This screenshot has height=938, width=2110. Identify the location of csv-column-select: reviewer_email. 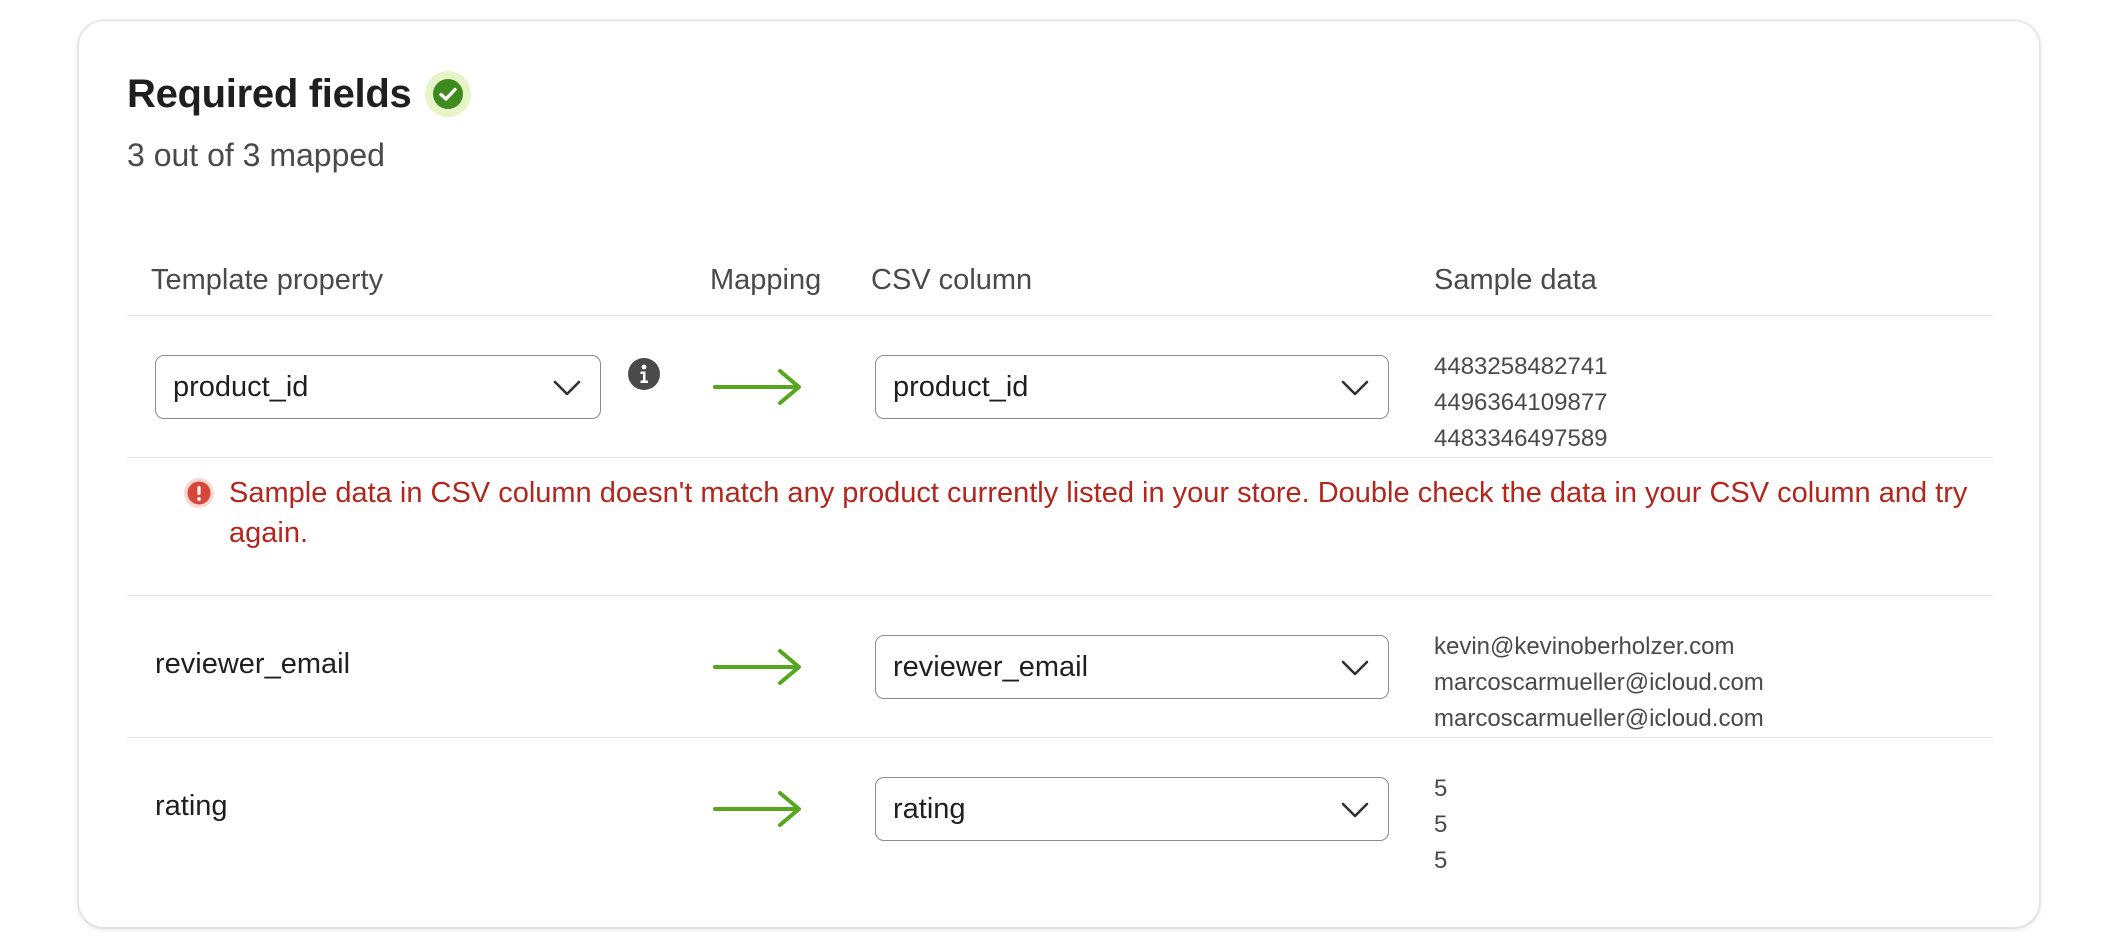
(1132, 667).